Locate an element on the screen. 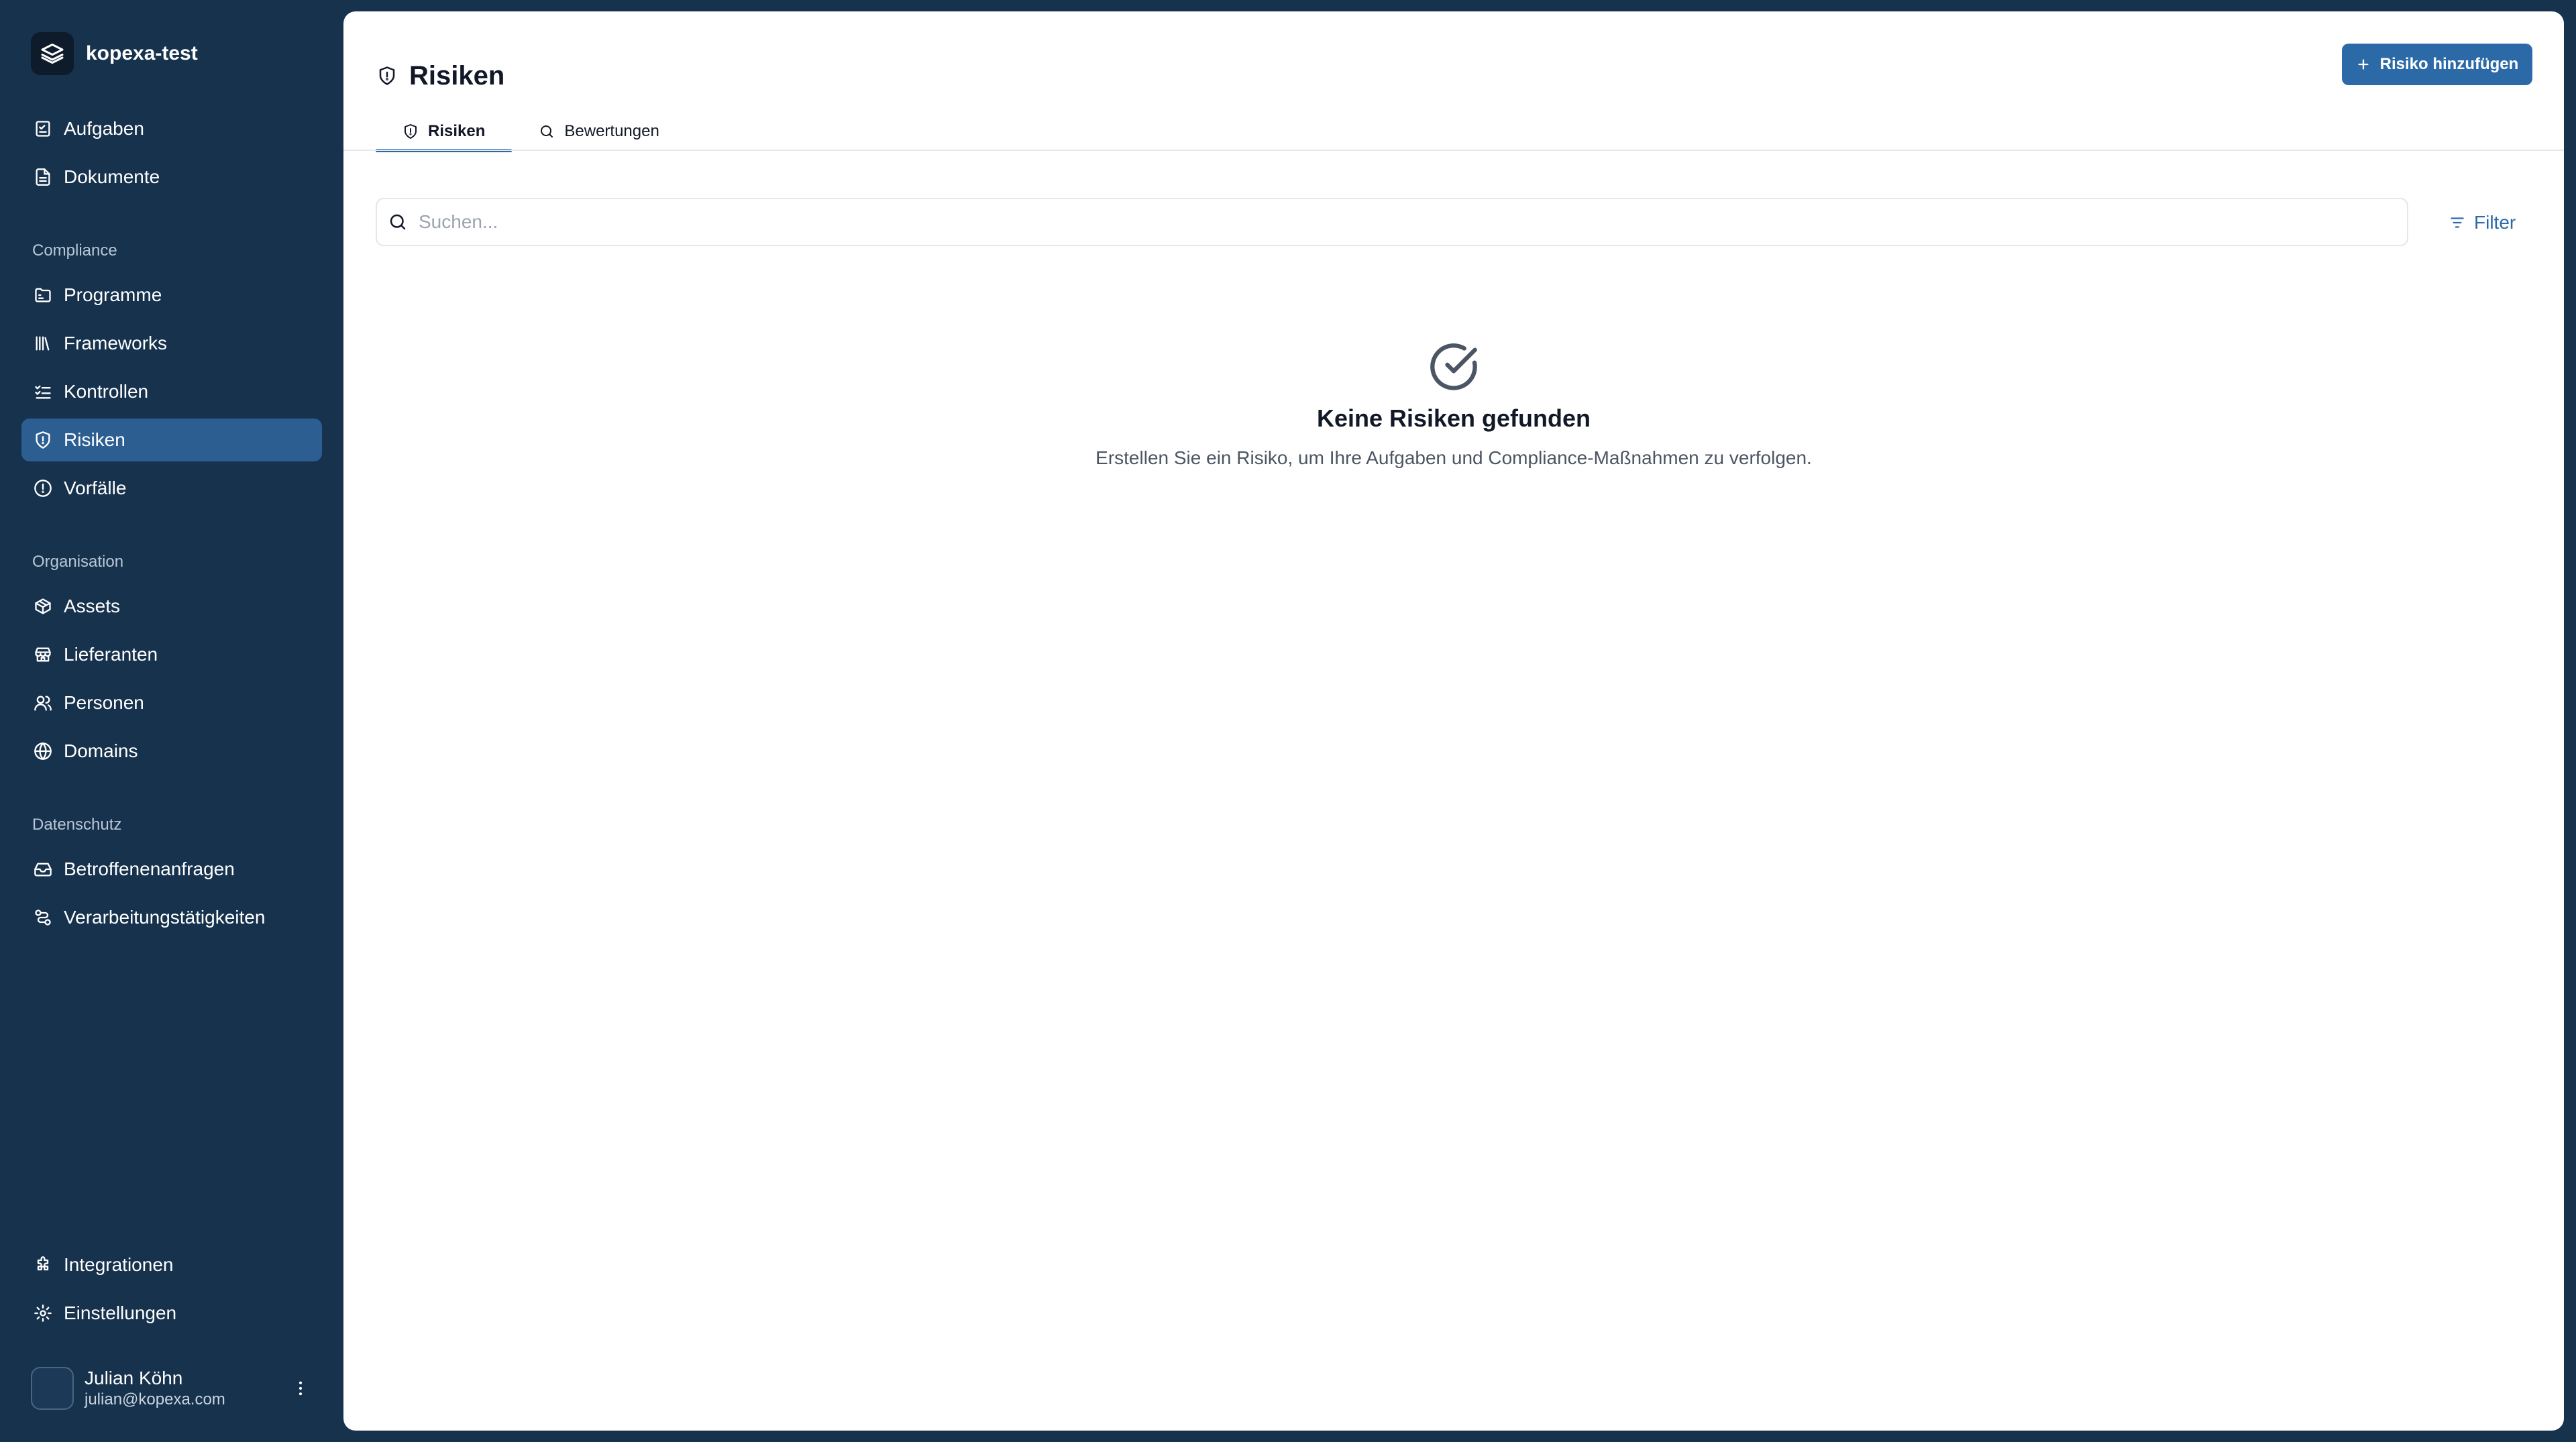 This screenshot has height=1442, width=2576. sidebar-item-risiken: Risiken is located at coordinates (171, 440).